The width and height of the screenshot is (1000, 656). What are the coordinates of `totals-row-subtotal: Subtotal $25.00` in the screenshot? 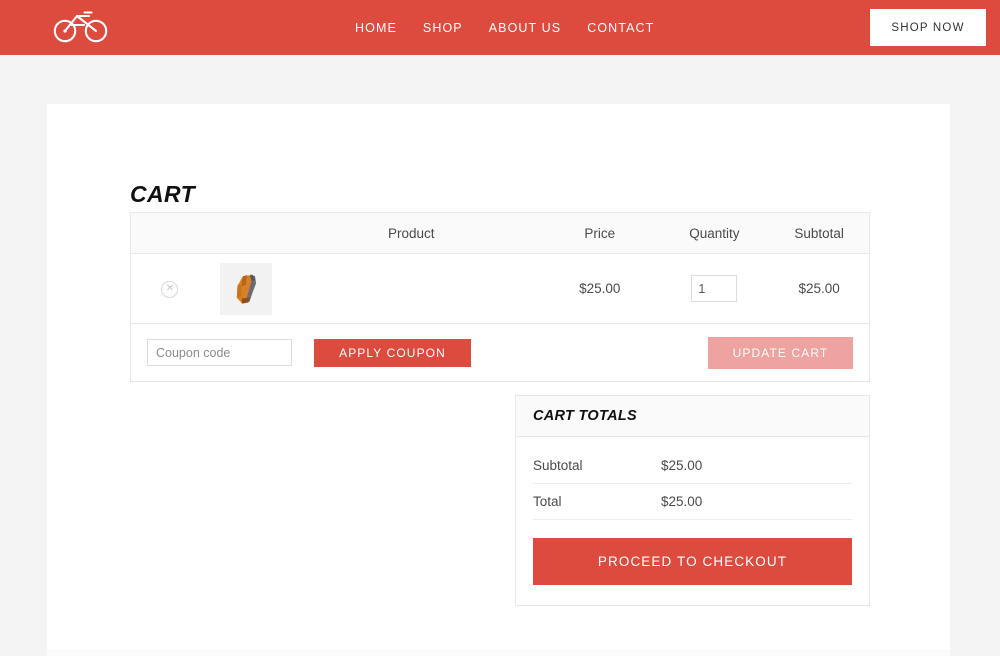 It's located at (692, 466).